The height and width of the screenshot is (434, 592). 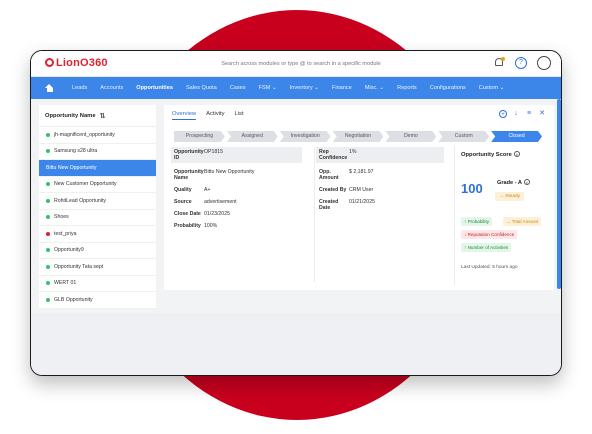 I want to click on nav-fsm: FSM ⌄, so click(x=268, y=88).